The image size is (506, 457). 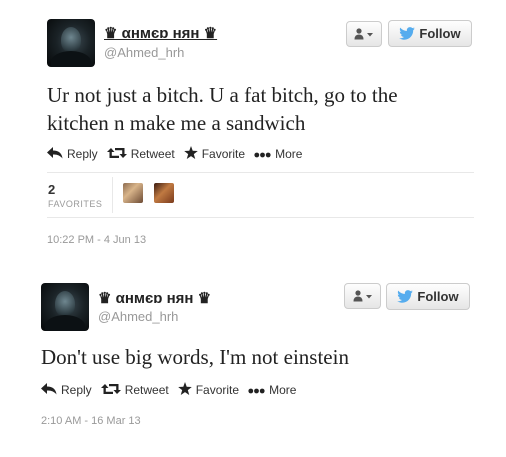 What do you see at coordinates (75, 204) in the screenshot?
I see `favorites-label: FAVORITES` at bounding box center [75, 204].